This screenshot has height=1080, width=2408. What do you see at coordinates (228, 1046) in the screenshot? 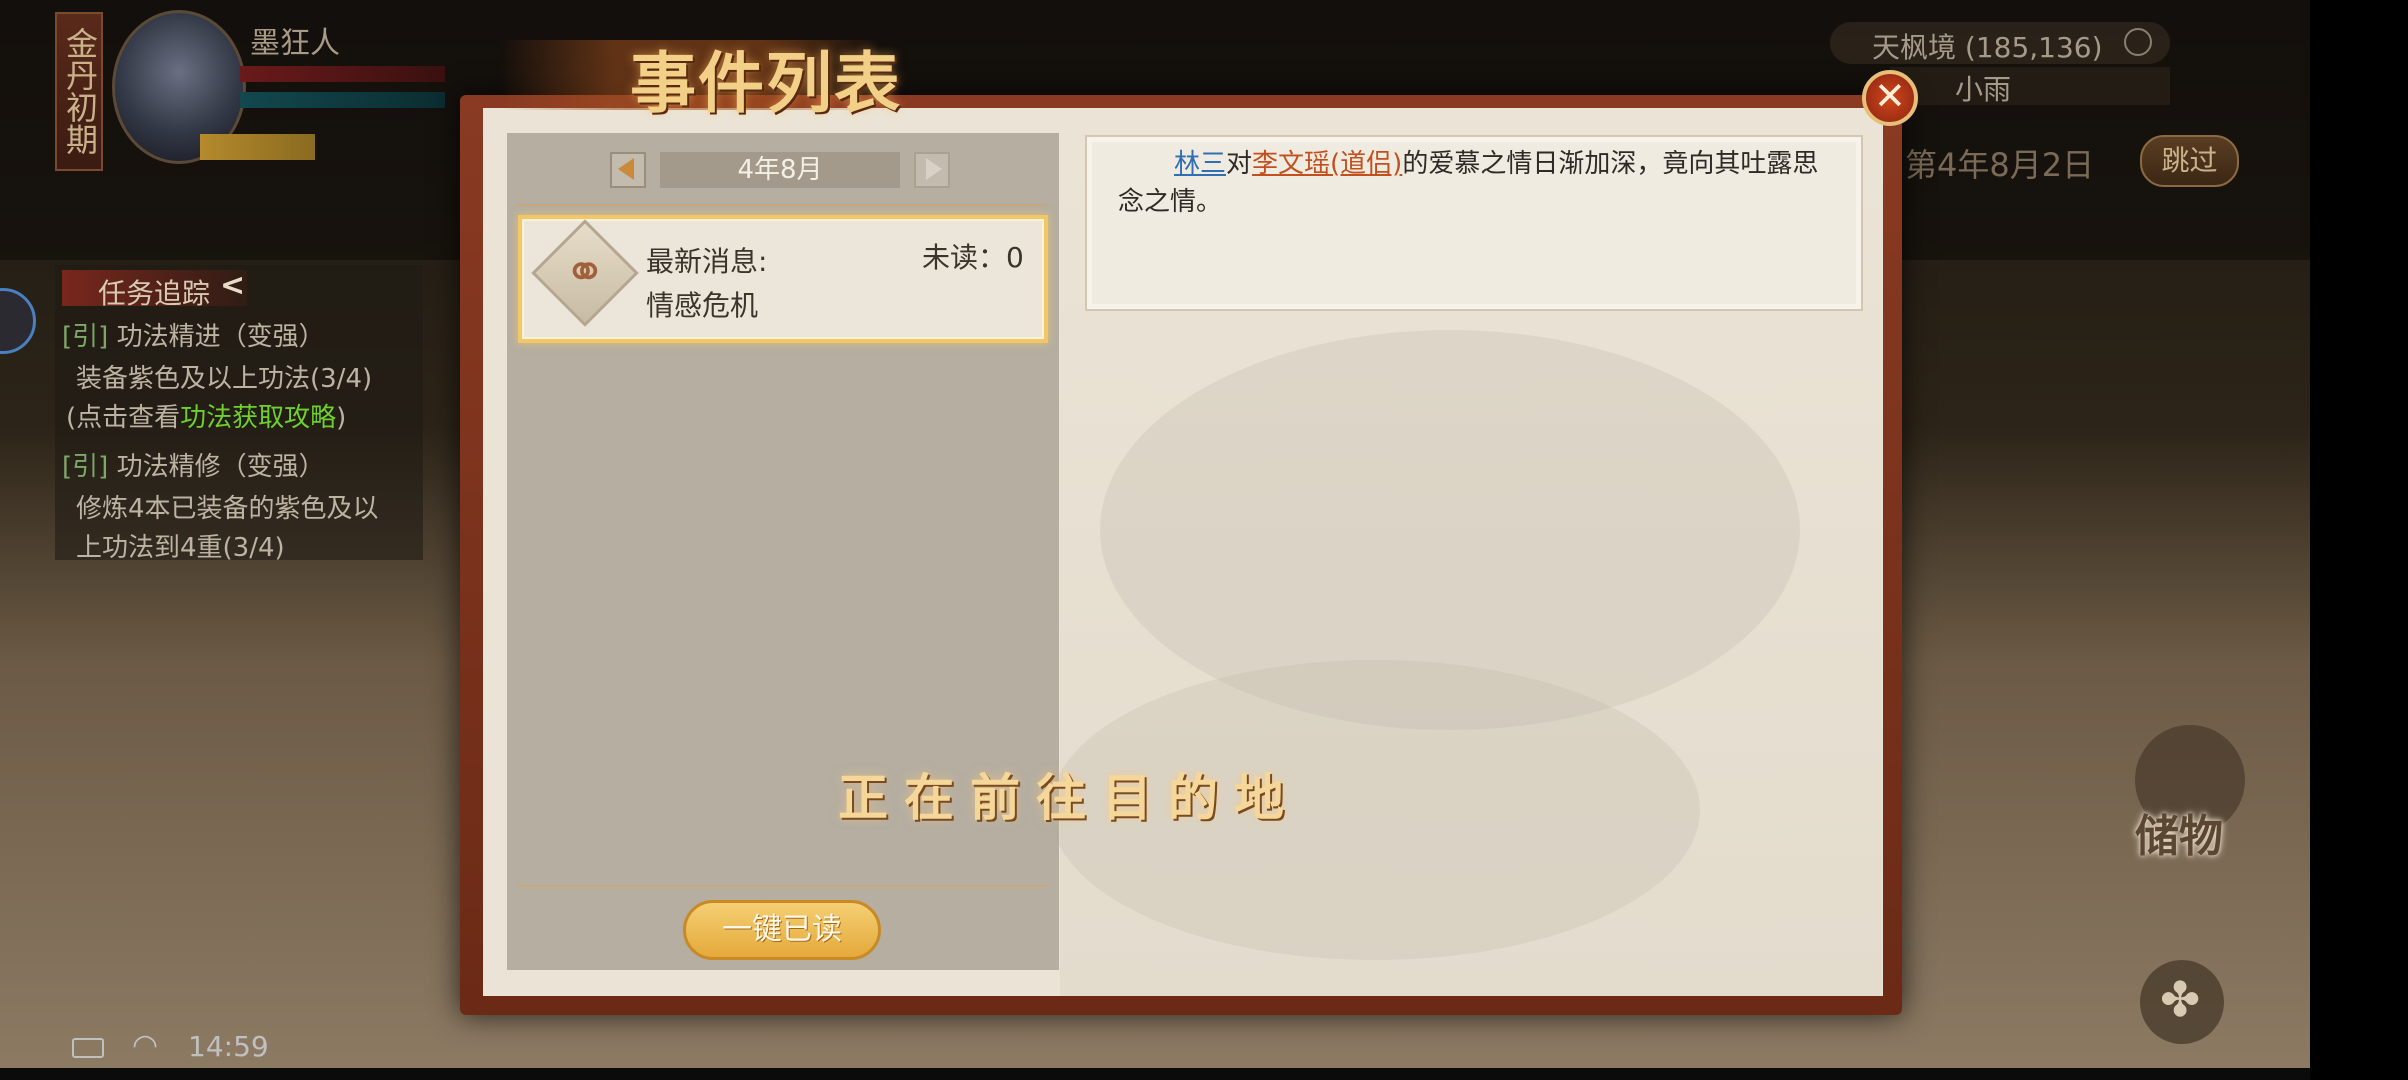
I see `status-time: 14:59` at bounding box center [228, 1046].